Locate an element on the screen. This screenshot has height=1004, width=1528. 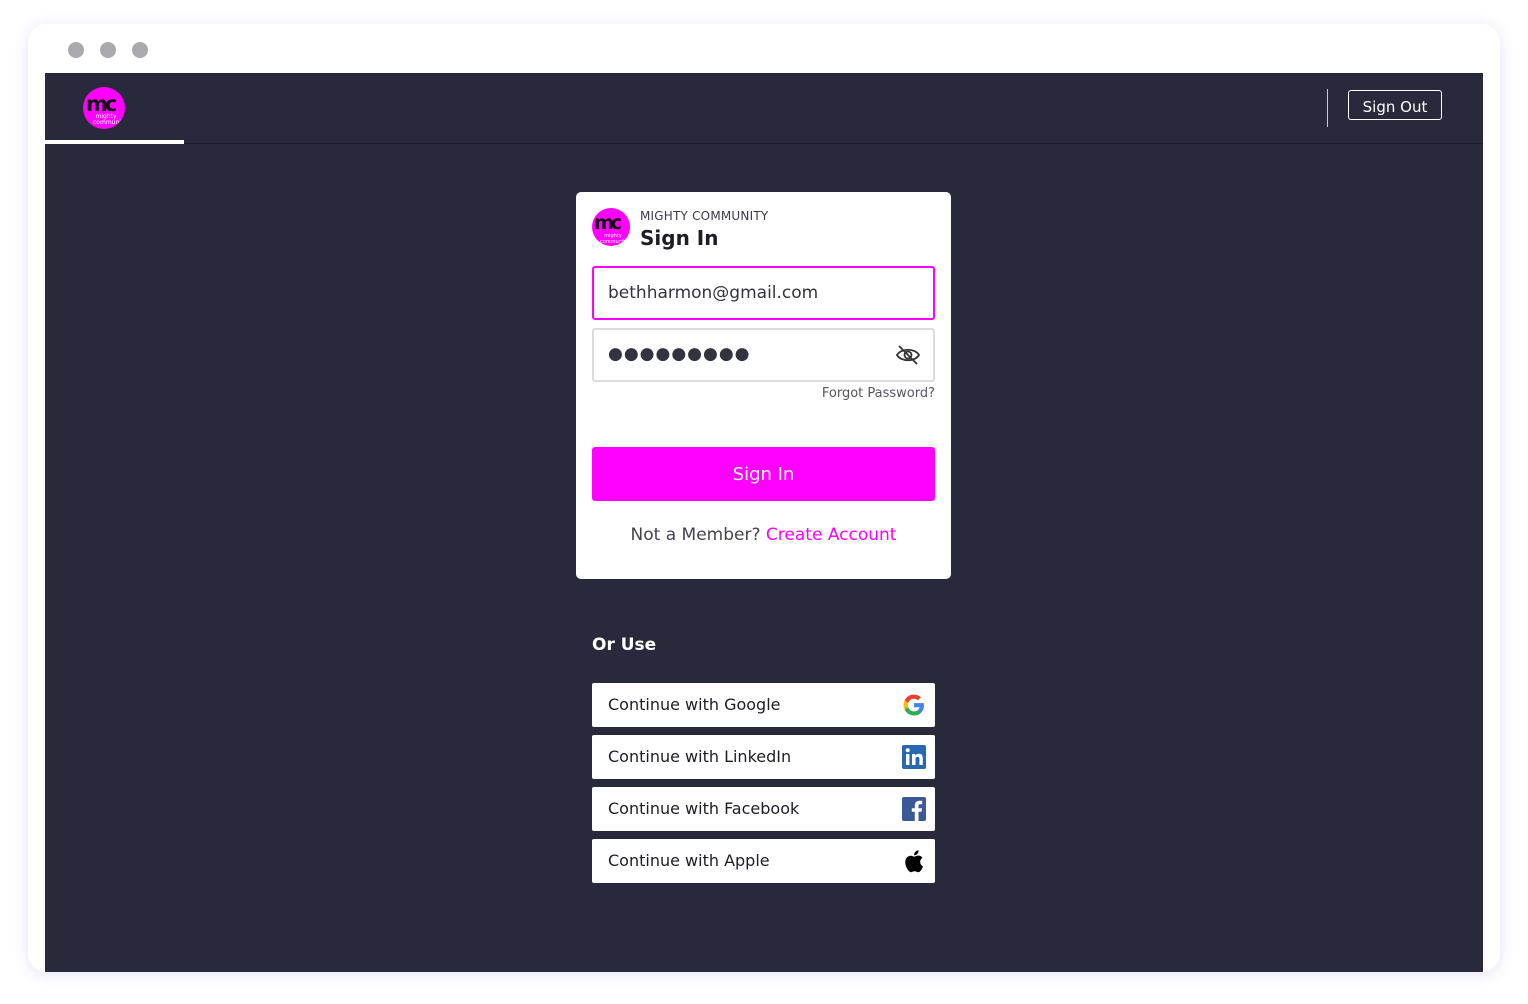
facebook-button-label: Continue with Facebook is located at coordinates (704, 808).